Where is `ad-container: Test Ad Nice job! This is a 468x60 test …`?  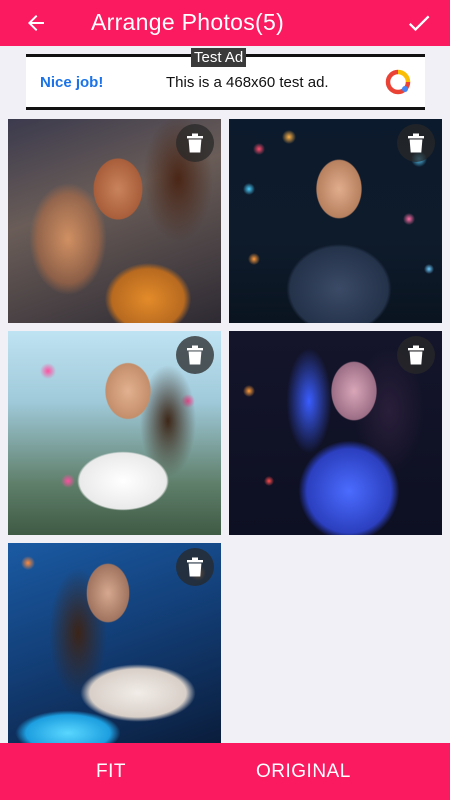
ad-container: Test Ad Nice job! This is a 468x60 test … is located at coordinates (225, 79).